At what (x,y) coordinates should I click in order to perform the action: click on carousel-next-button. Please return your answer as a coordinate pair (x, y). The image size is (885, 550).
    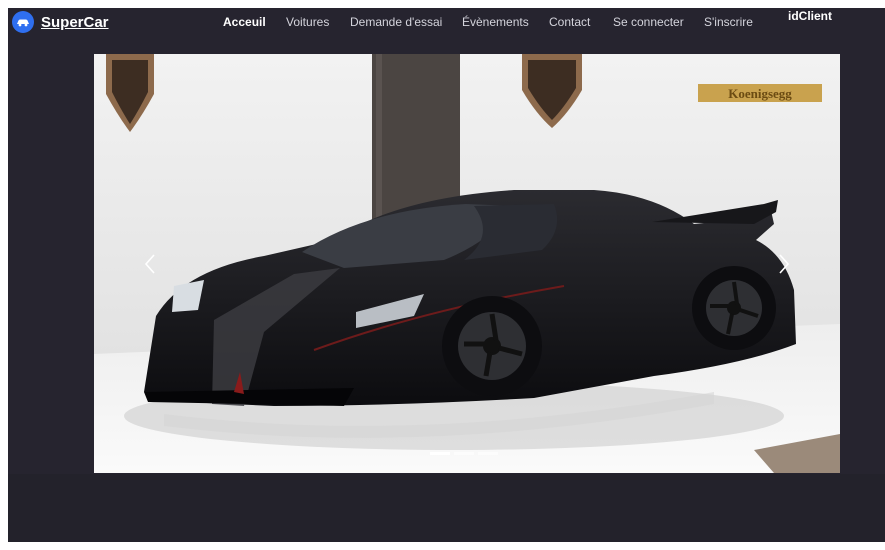
    Looking at the image, I should click on (784, 264).